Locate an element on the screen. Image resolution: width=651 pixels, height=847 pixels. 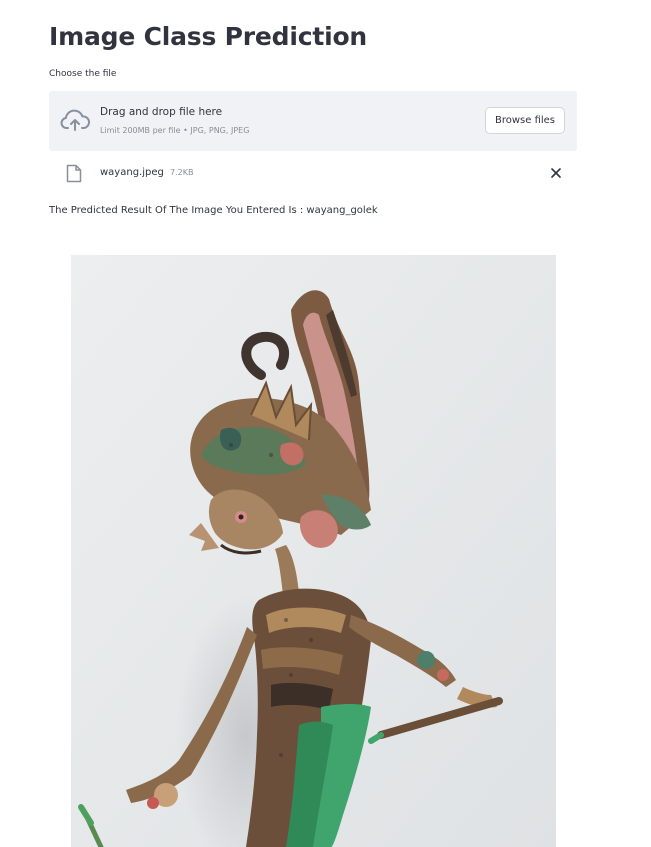
uploaded-file-item: wayang.jpeg 7.2KB is located at coordinates (313, 173).